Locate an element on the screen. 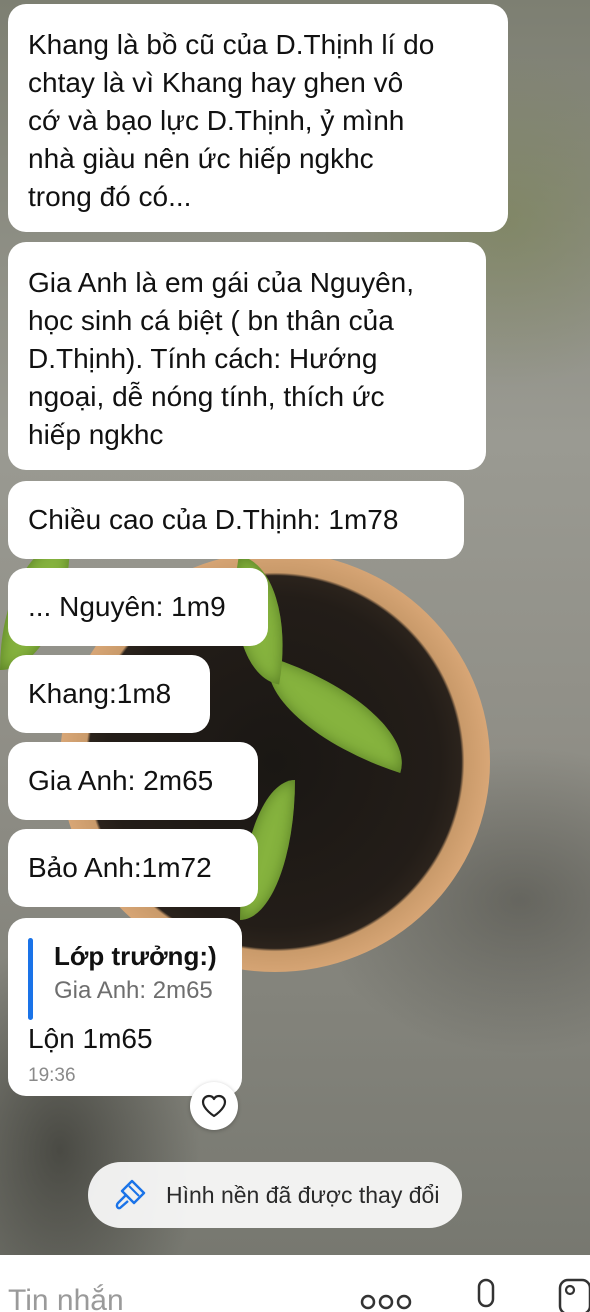 The width and height of the screenshot is (590, 1312). more-button is located at coordinates (386, 1300).